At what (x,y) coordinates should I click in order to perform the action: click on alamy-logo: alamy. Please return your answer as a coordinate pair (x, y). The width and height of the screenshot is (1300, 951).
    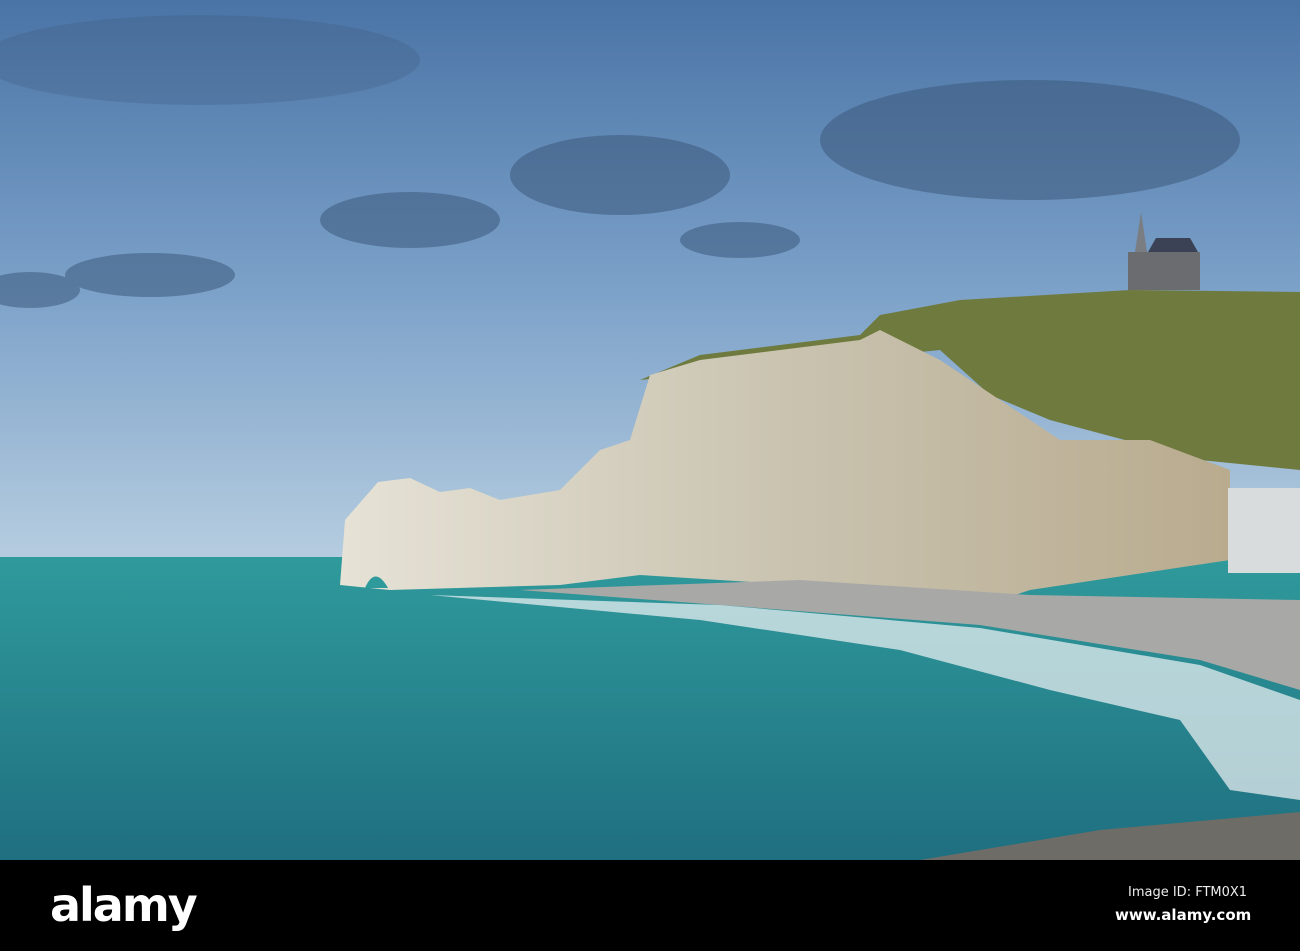
    Looking at the image, I should click on (124, 905).